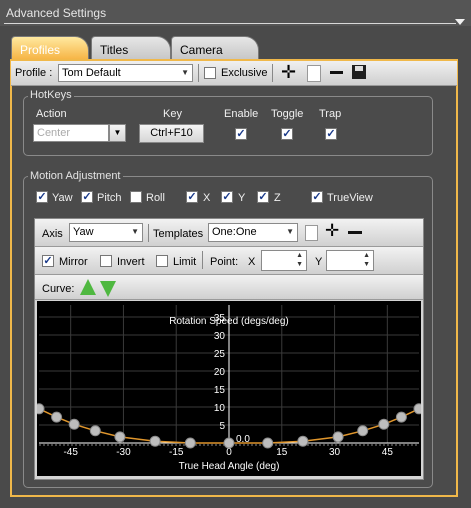  What do you see at coordinates (88, 287) in the screenshot?
I see `curve-up-arrow-icon` at bounding box center [88, 287].